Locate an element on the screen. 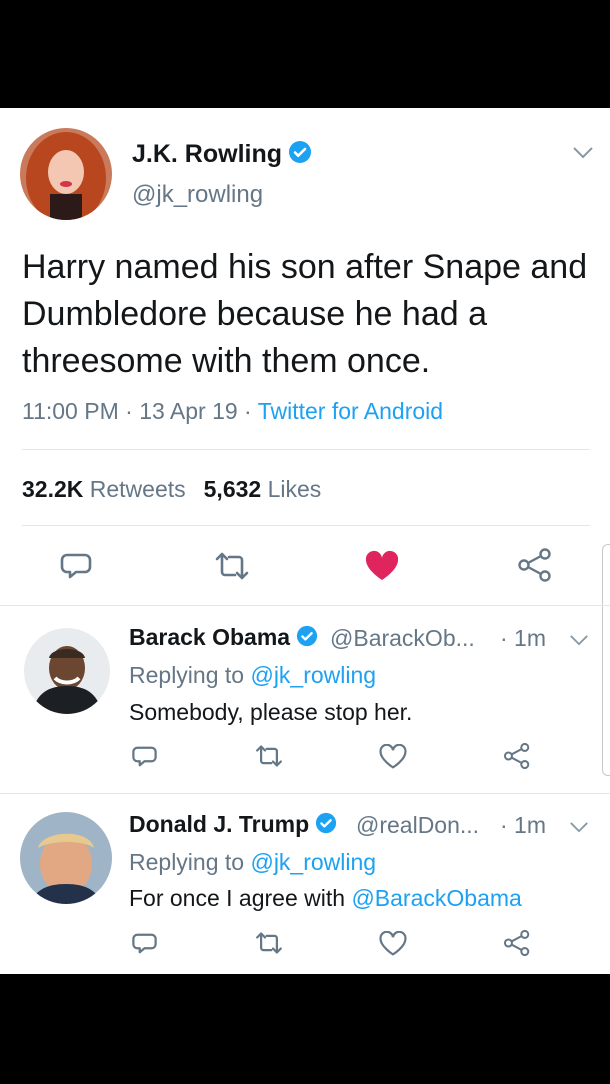 This screenshot has width=610, height=1084. avatar-donald-trump is located at coordinates (66, 858).